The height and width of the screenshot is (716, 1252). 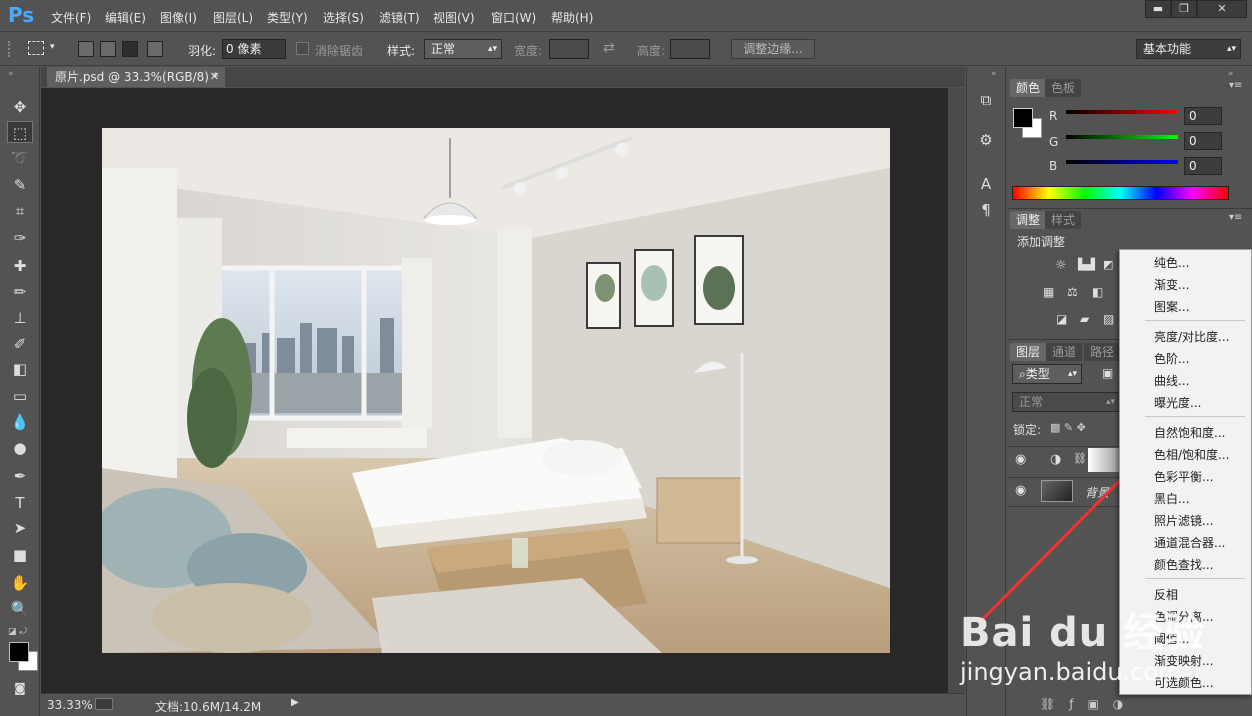 What do you see at coordinates (1122, 162) in the screenshot?
I see `channel-b-slider` at bounding box center [1122, 162].